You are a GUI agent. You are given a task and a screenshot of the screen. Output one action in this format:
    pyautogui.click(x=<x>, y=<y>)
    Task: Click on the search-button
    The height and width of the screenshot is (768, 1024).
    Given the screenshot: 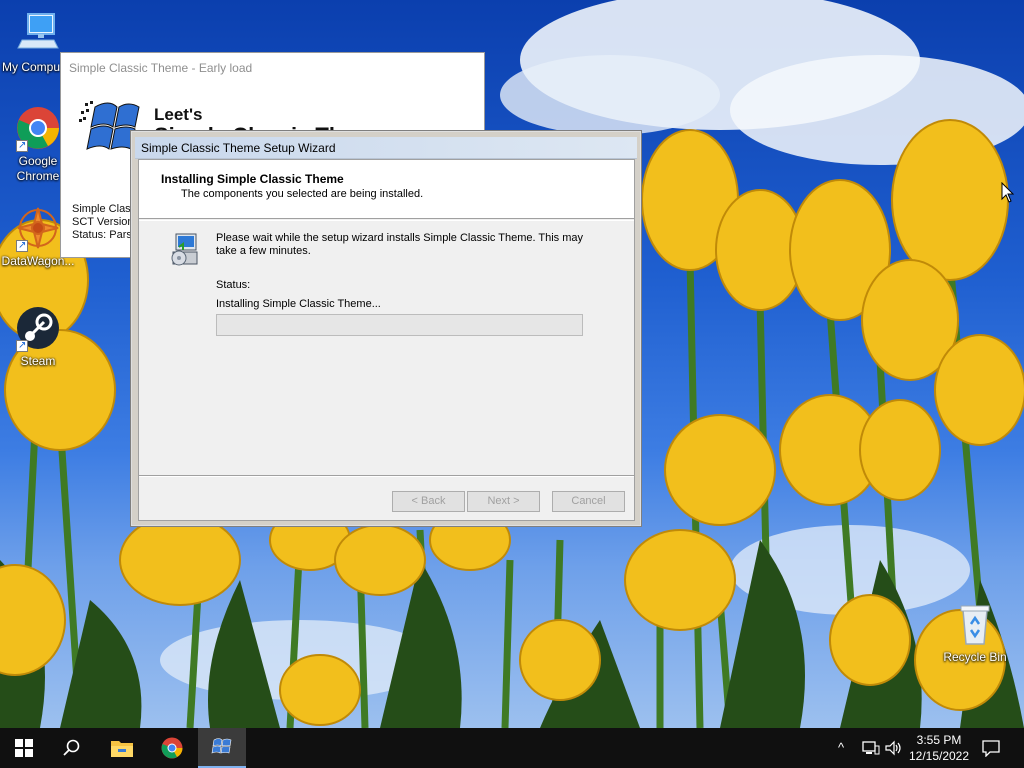 What is the action you would take?
    pyautogui.click(x=72, y=748)
    